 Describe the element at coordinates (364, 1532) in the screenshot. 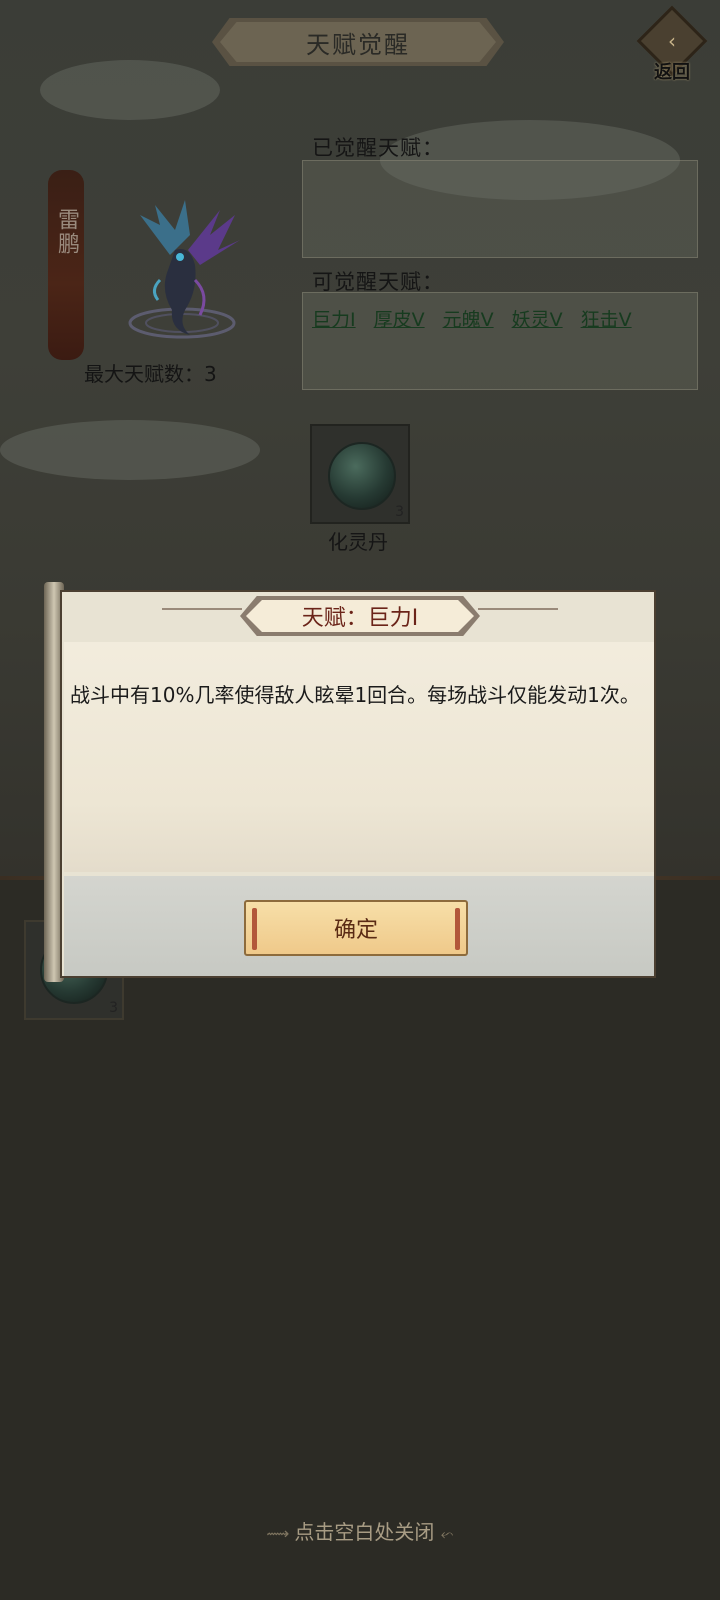

I see `close-hint-text: 点击空白处关闭` at that location.